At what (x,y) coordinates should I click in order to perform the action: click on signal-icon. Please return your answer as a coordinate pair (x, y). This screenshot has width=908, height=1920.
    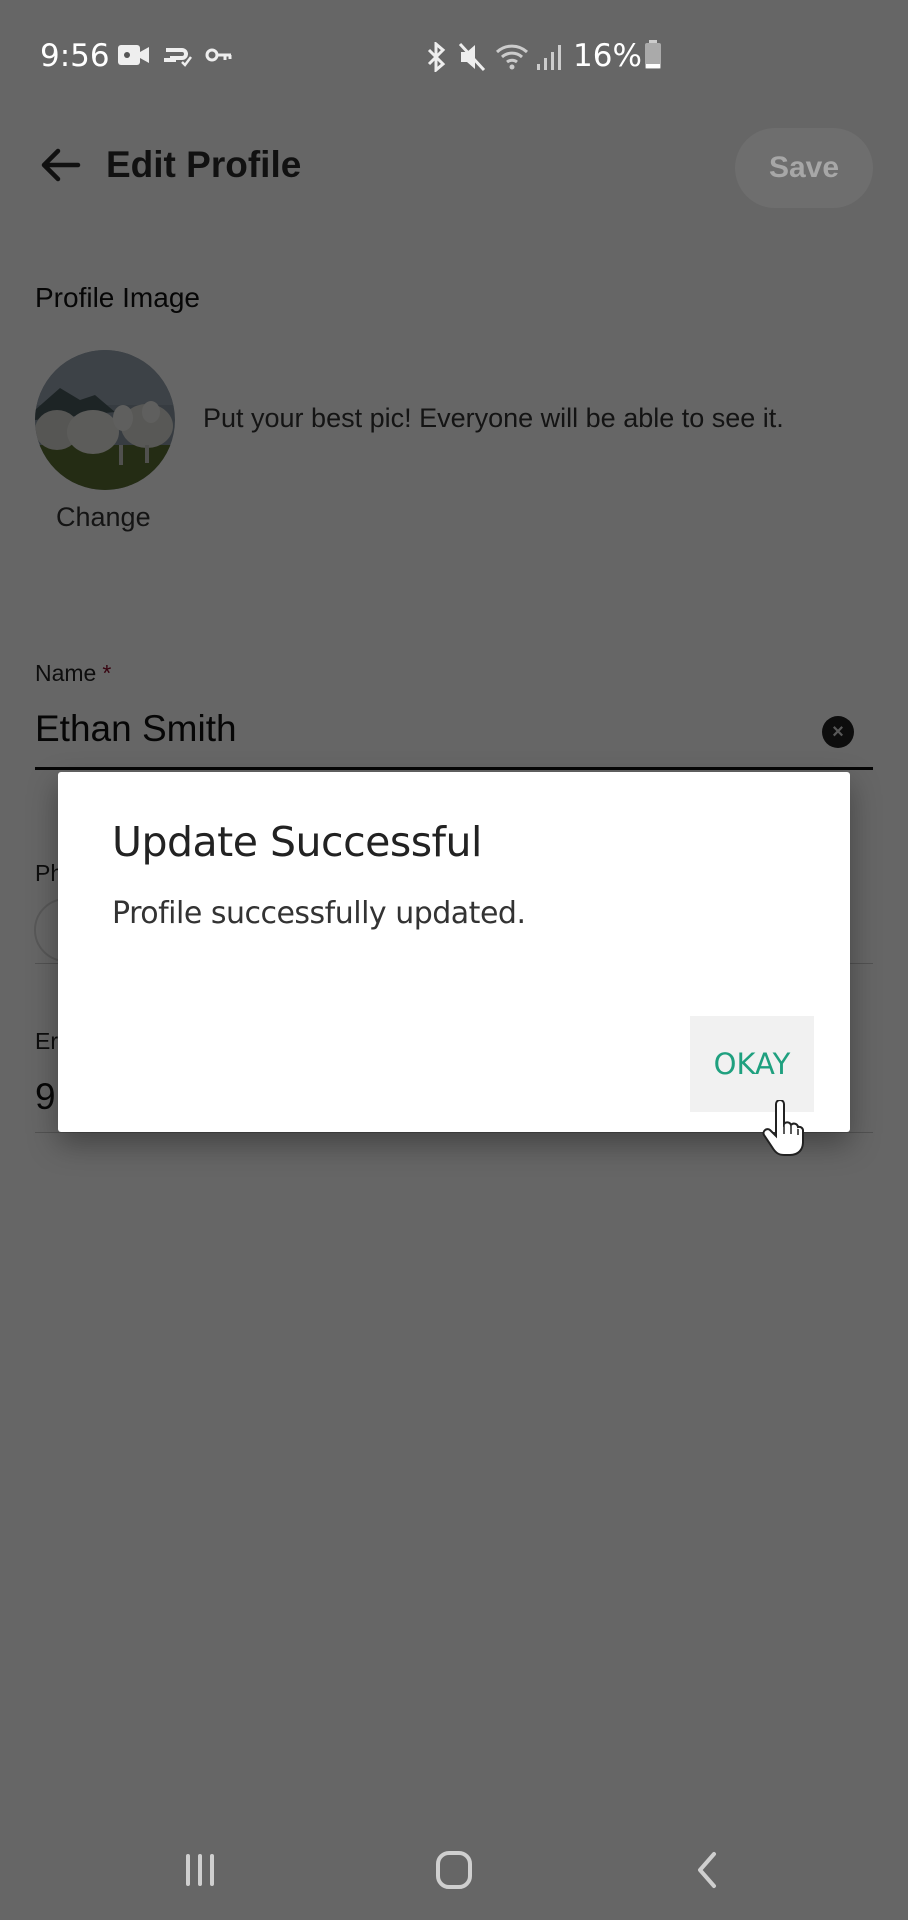
    Looking at the image, I should click on (549, 56).